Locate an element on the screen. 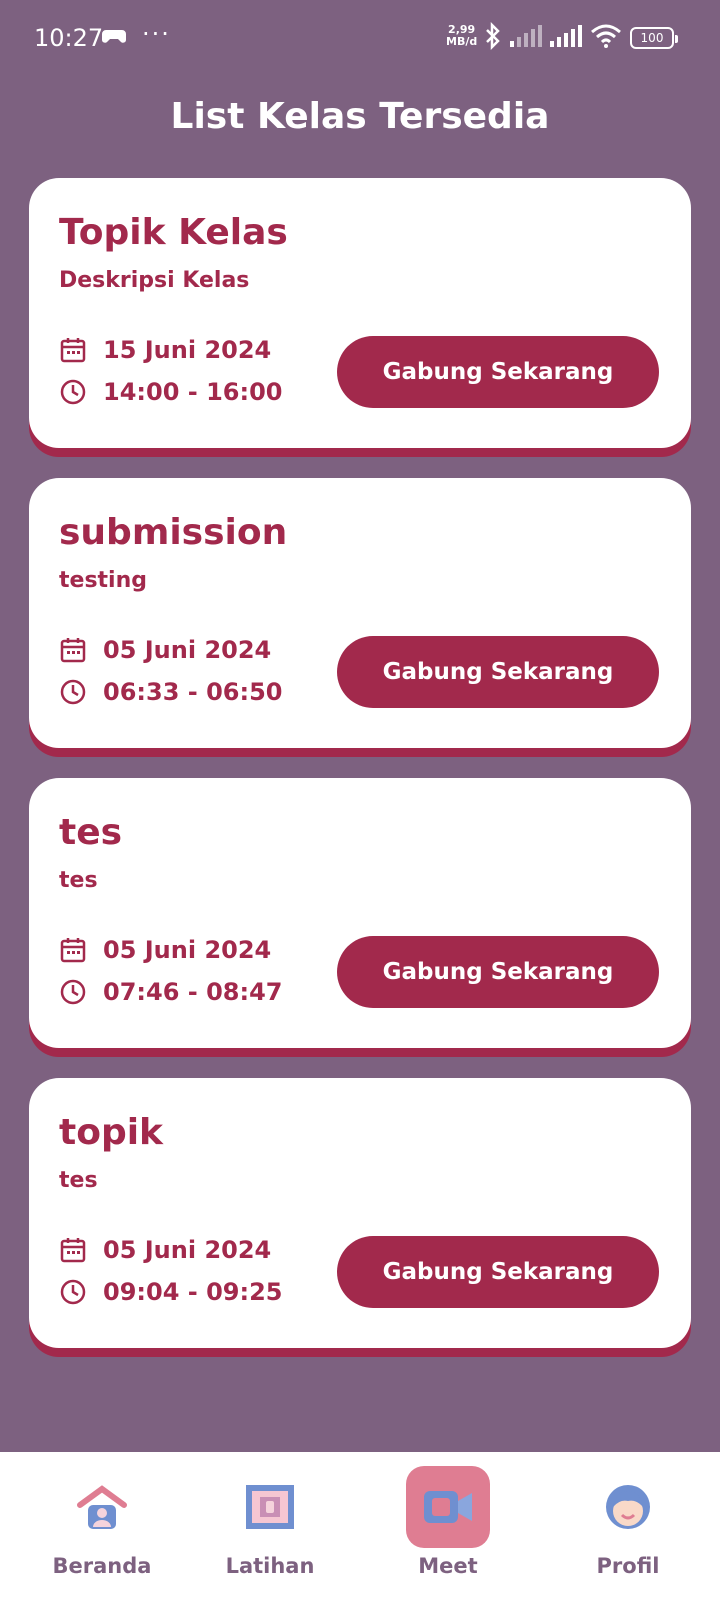 Image resolution: width=720 pixels, height=1600 pixels. class-description: testing is located at coordinates (103, 580).